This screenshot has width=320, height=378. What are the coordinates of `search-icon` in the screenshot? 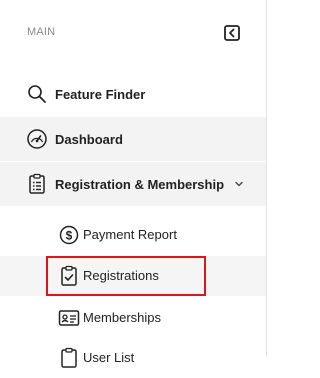 It's located at (37, 94).